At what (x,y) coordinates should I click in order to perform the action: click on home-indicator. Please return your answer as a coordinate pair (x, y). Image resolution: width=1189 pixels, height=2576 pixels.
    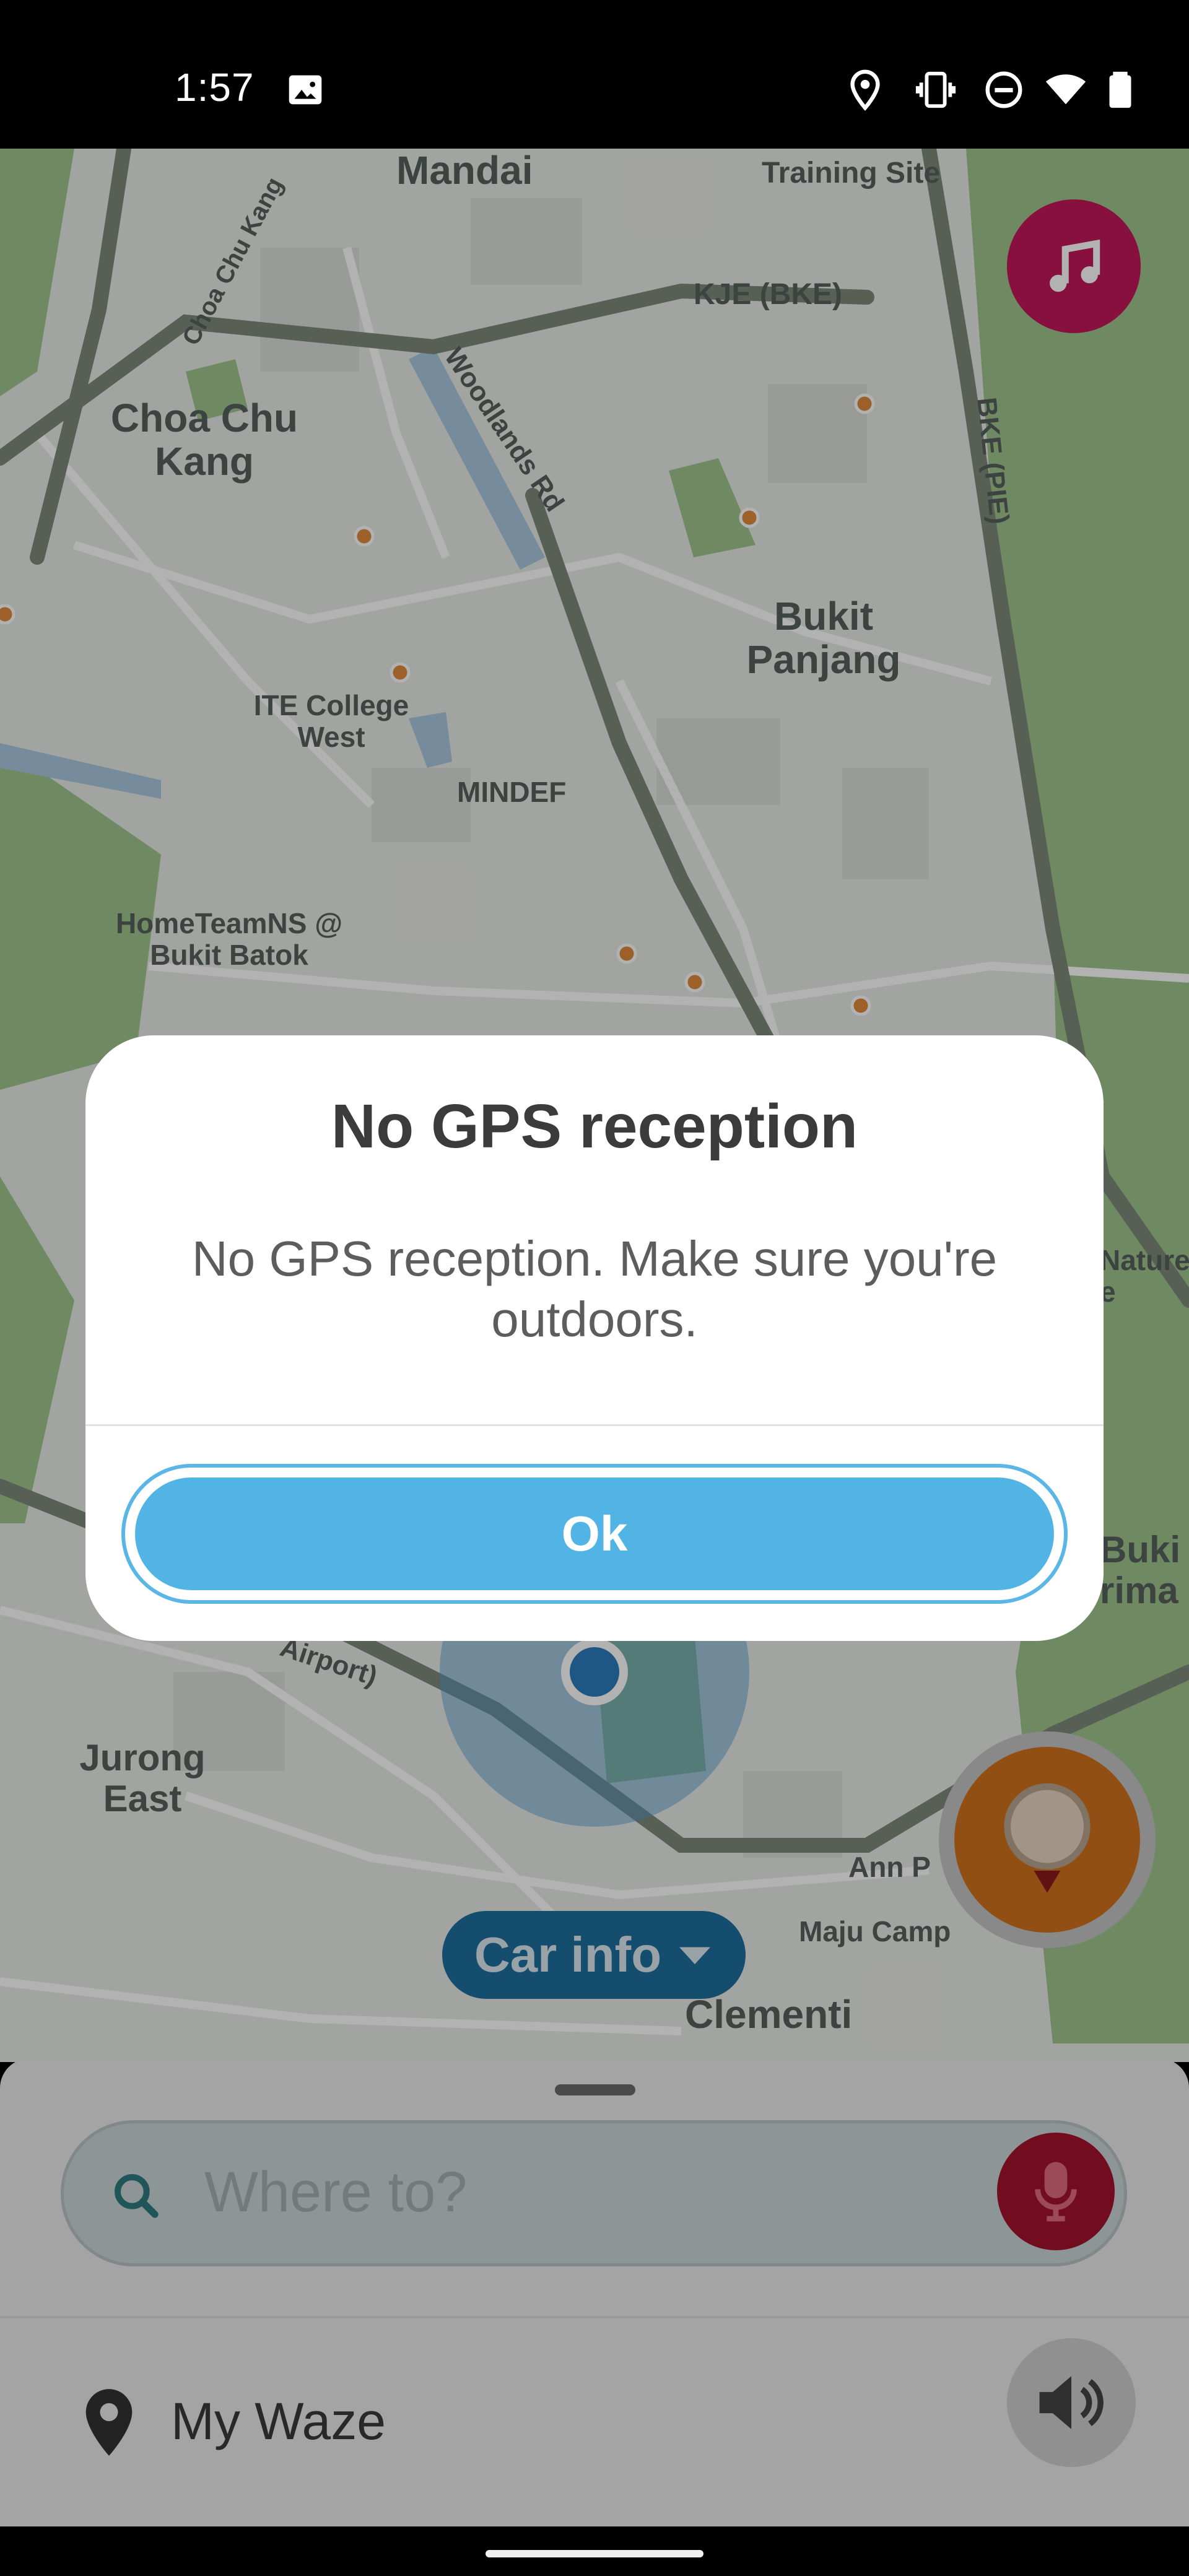
    Looking at the image, I should click on (594, 2553).